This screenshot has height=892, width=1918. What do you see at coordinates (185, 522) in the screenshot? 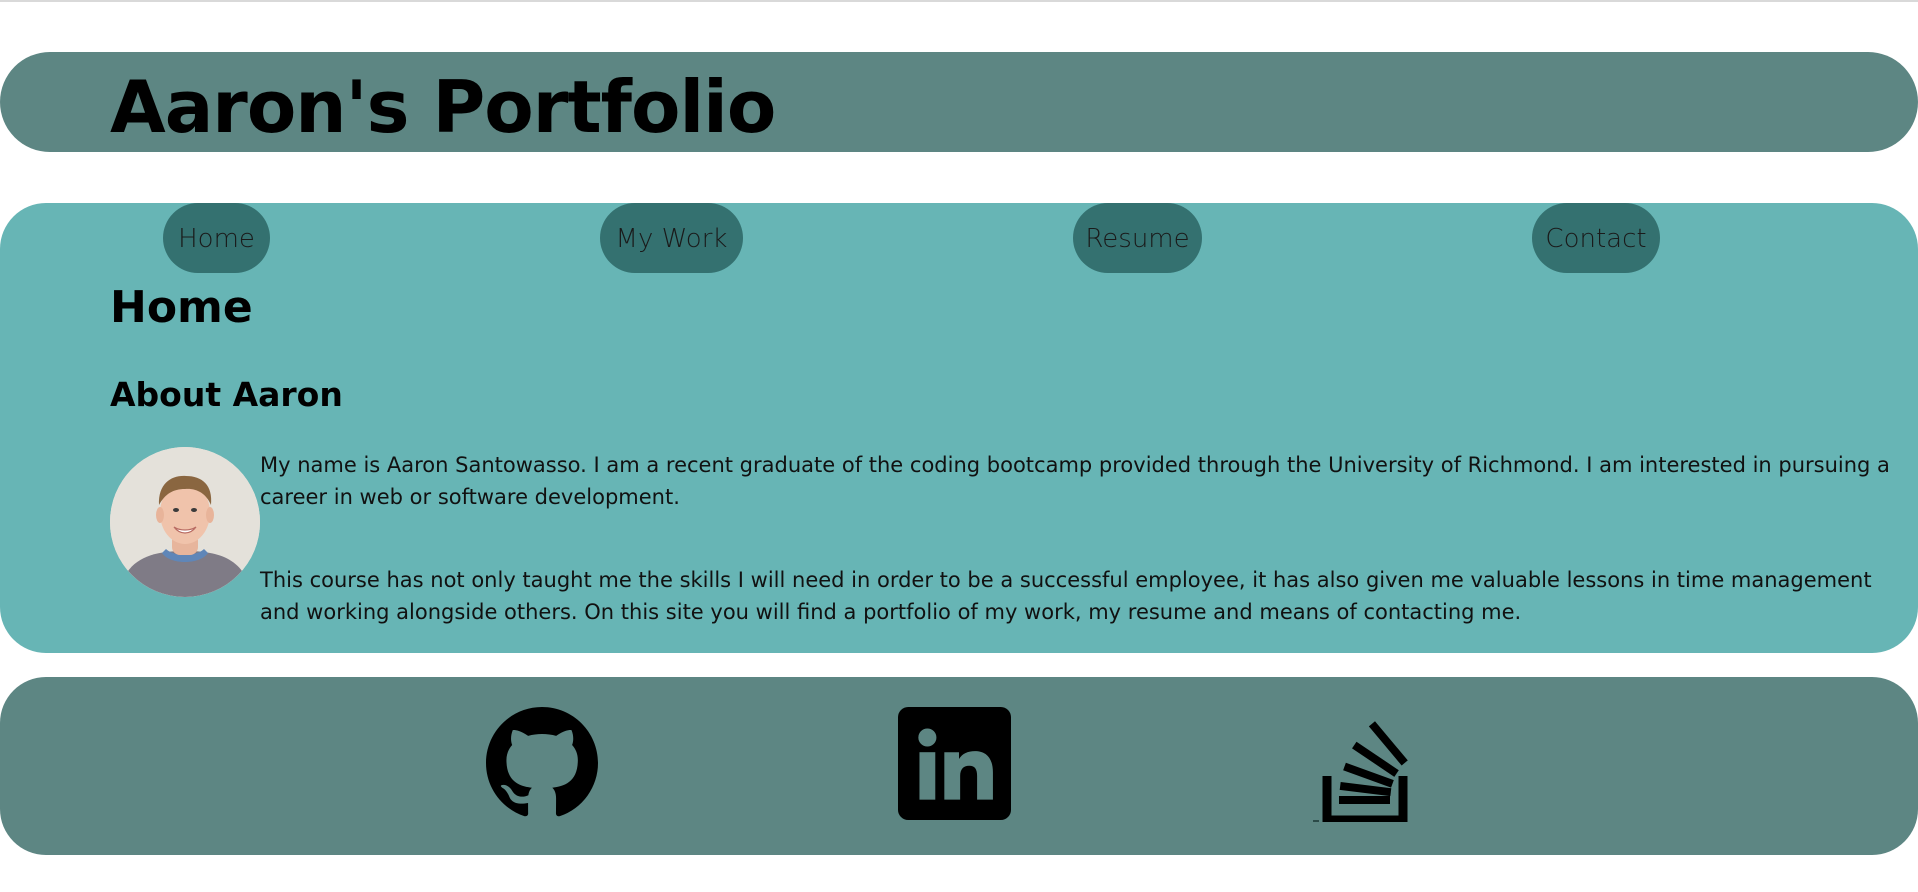
I see `profile-photo` at bounding box center [185, 522].